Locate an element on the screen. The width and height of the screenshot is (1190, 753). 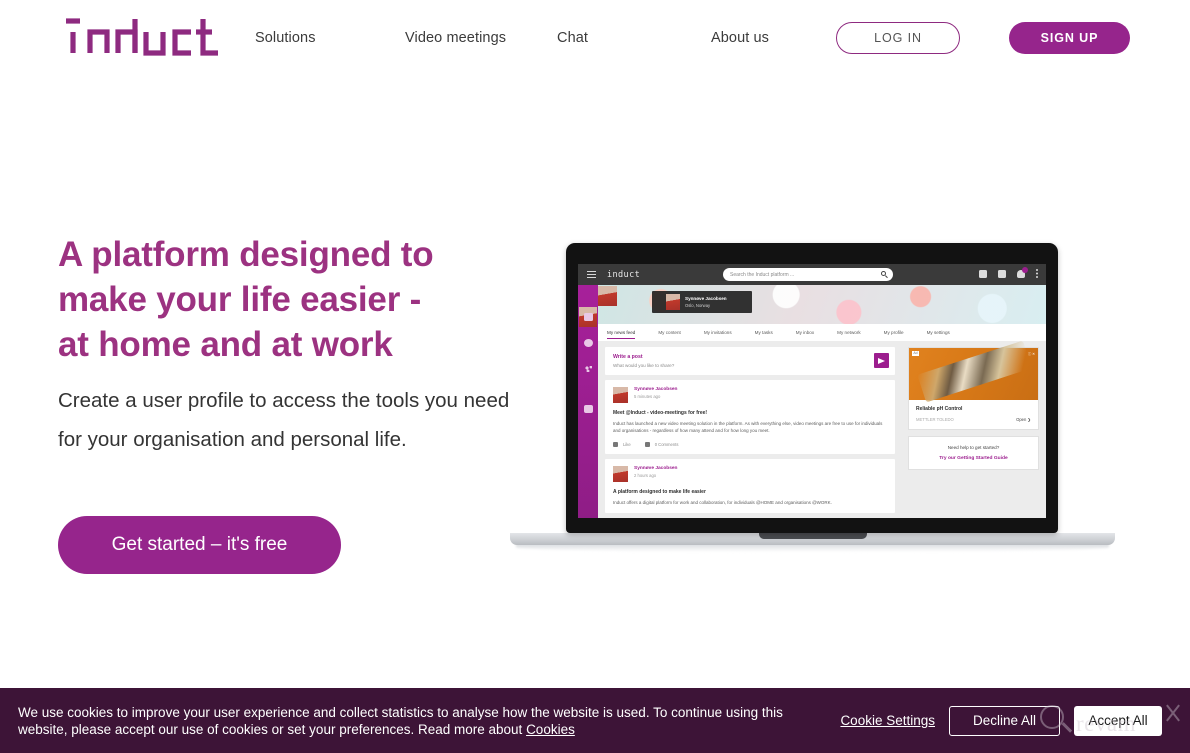
hero-title-line-3: at home and at work is located at coordinates (225, 344).